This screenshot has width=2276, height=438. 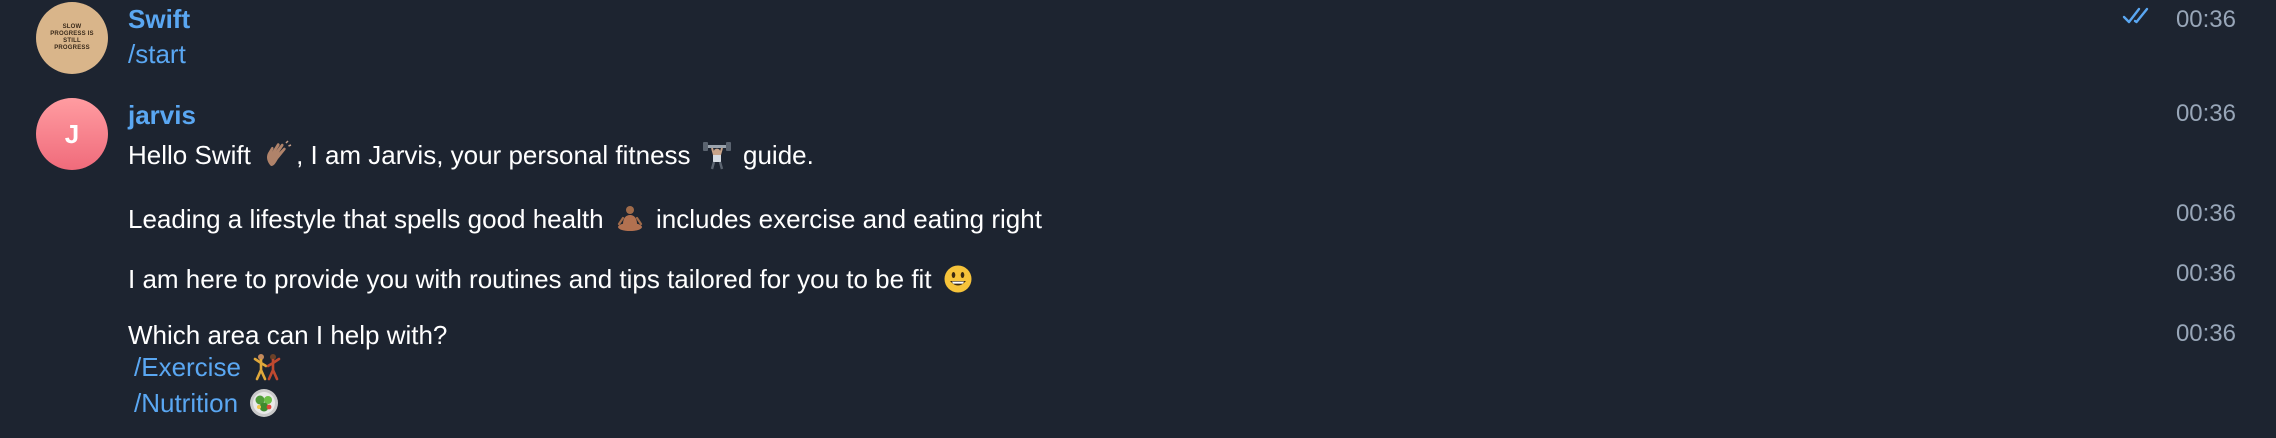 What do you see at coordinates (493, 155) in the screenshot?
I see `text-segment: , I am Jarvis, your personal fitness` at bounding box center [493, 155].